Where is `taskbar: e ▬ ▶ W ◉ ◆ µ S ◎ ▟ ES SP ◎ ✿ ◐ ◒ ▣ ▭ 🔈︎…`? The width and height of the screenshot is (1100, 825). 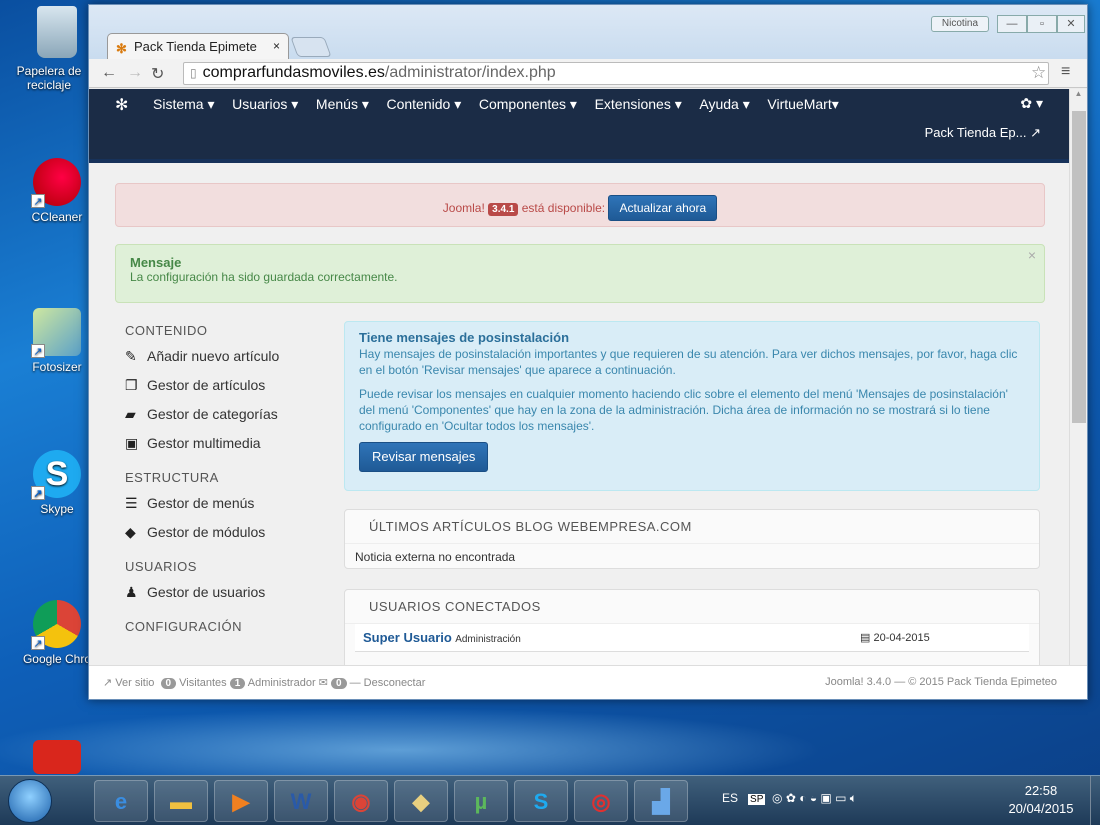 taskbar: e ▬ ▶ W ◉ ◆ µ S ◎ ▟ ES SP ◎ ✿ ◐ ◒ ▣ ▭ 🔈︎… is located at coordinates (550, 800).